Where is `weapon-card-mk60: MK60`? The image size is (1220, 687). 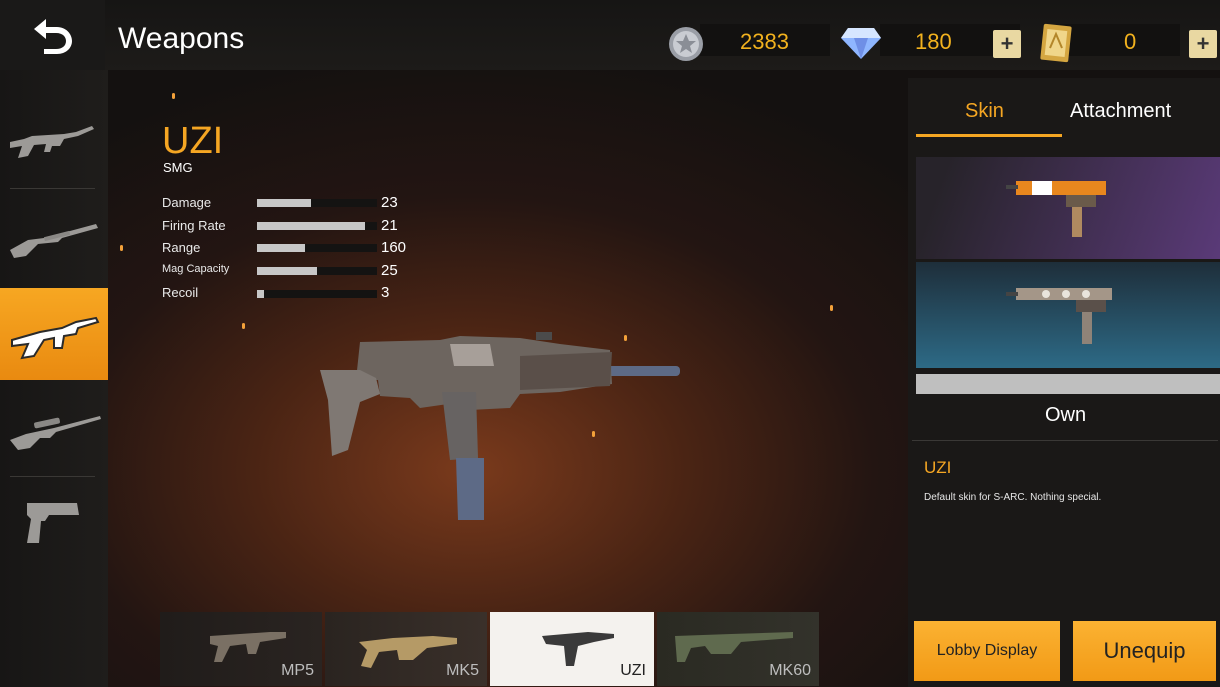 weapon-card-mk60: MK60 is located at coordinates (738, 649).